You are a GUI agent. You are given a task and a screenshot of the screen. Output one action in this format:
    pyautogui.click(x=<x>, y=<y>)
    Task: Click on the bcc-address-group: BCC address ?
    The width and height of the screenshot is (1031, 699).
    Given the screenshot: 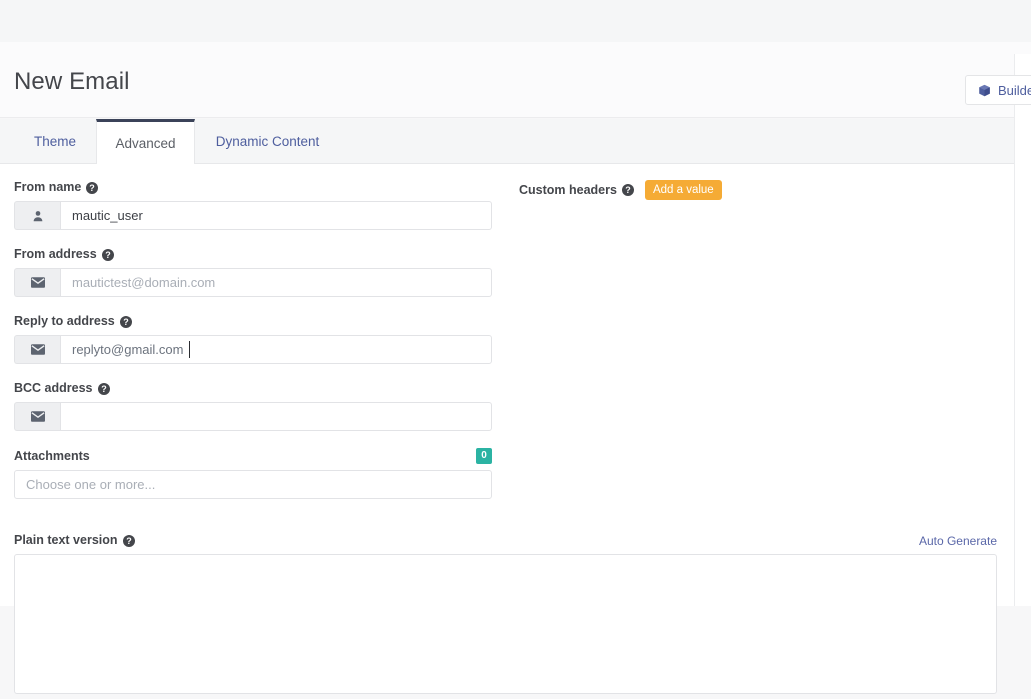 What is the action you would take?
    pyautogui.click(x=253, y=406)
    